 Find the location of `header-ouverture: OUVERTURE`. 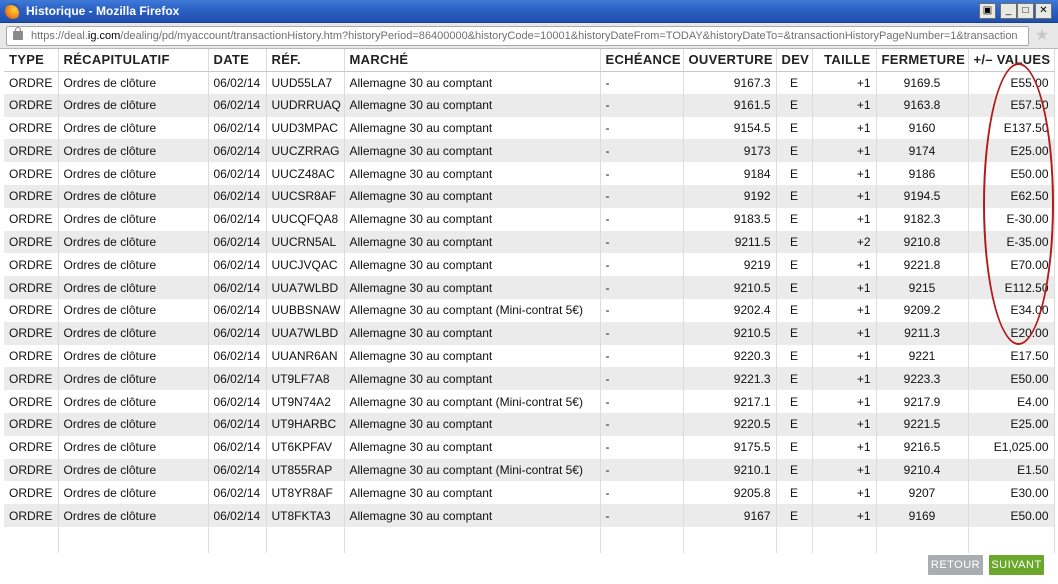

header-ouverture: OUVERTURE is located at coordinates (730, 60).